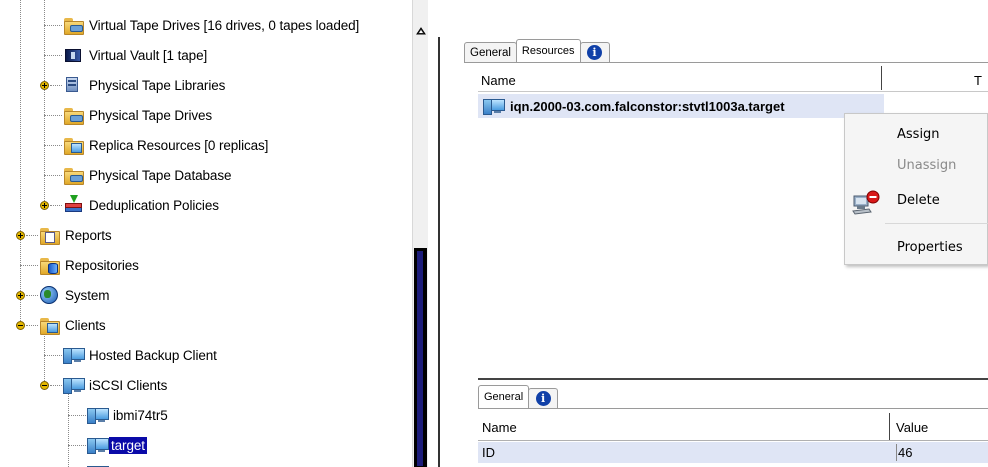  Describe the element at coordinates (930, 247) in the screenshot. I see `menu-item-properties: Properties` at that location.